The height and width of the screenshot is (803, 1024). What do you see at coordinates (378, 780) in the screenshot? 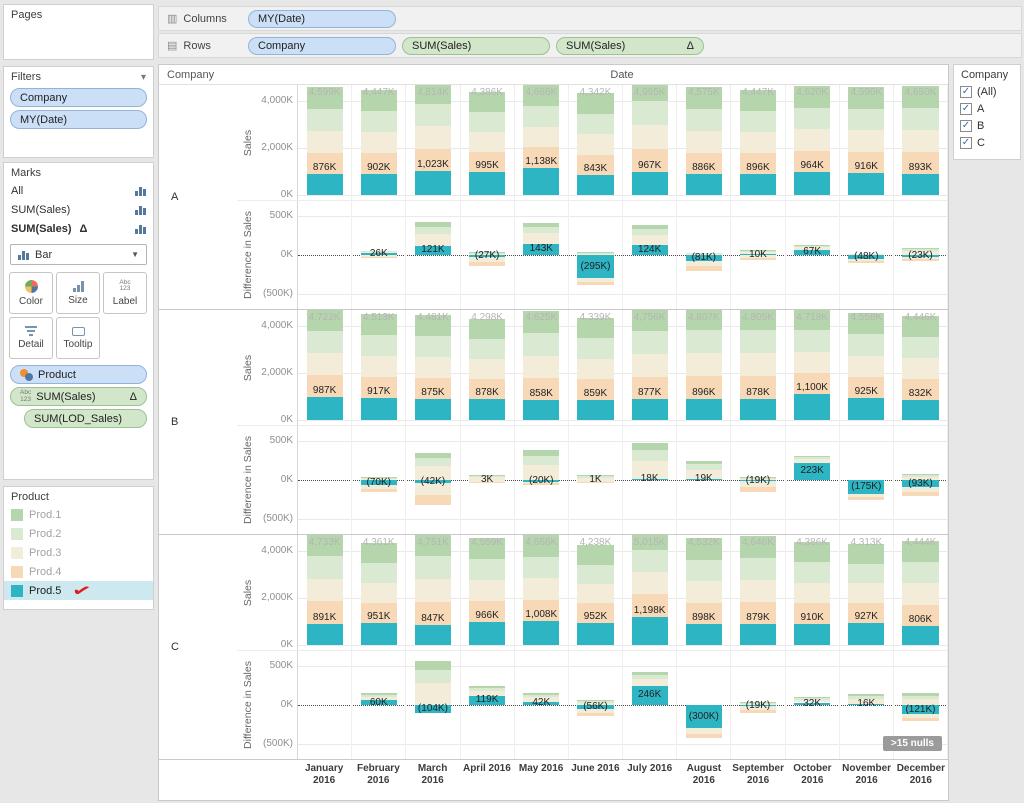
I see `month-label: February 2016` at bounding box center [378, 780].